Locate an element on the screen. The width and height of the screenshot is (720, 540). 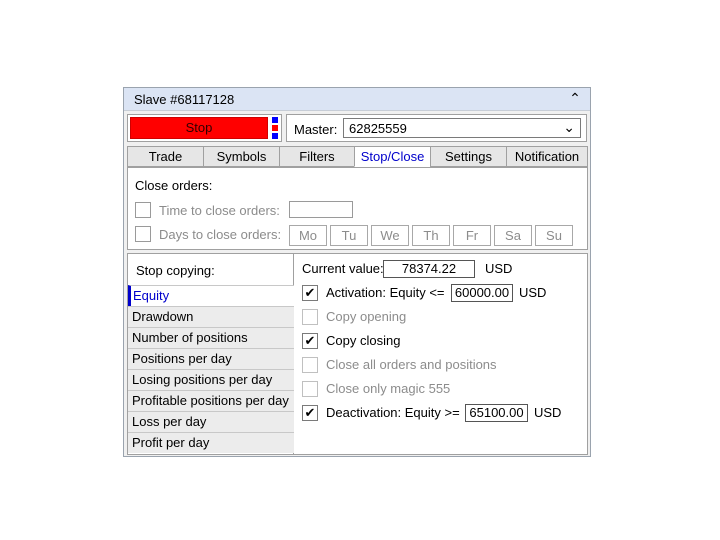
close-magic-checkbox is located at coordinates (310, 389).